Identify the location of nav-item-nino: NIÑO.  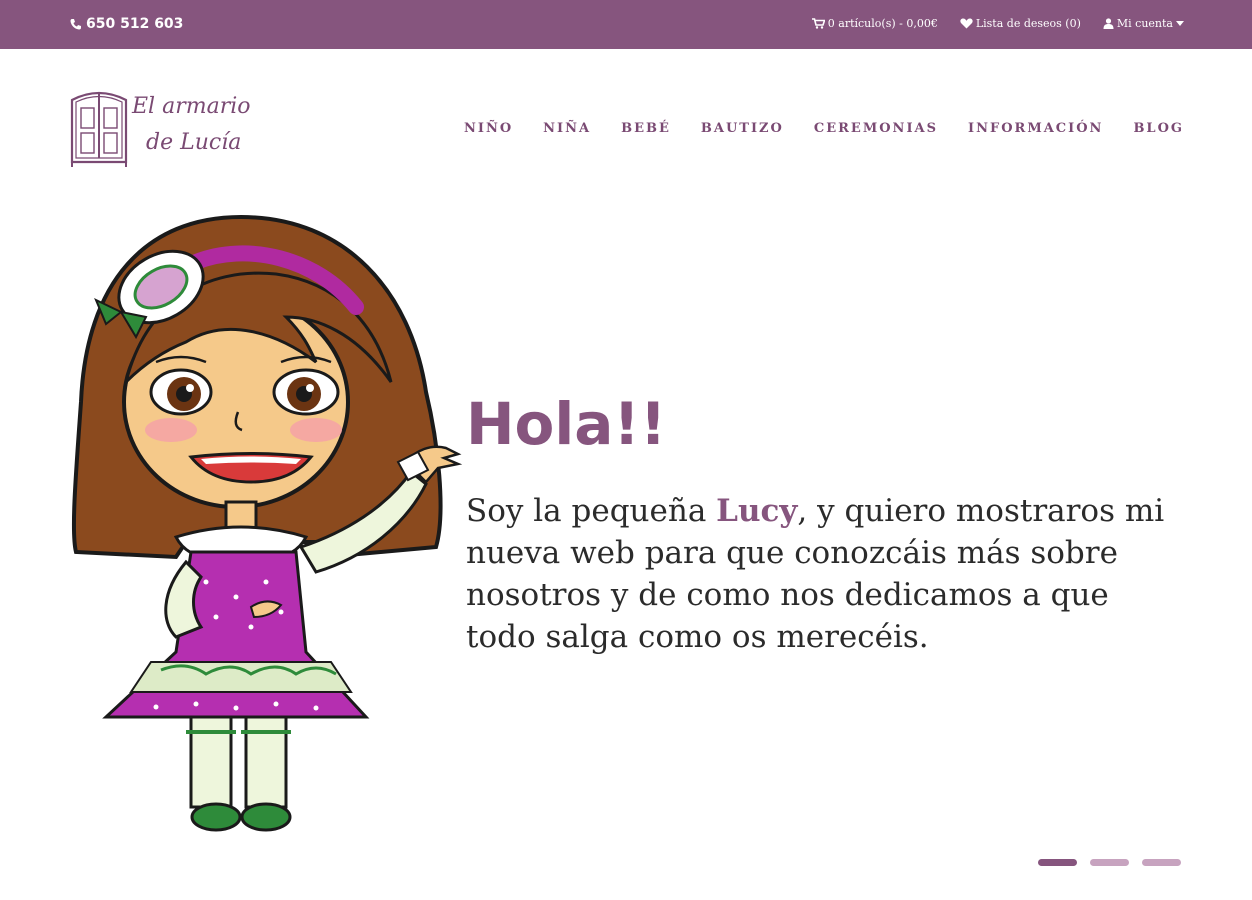
(488, 128).